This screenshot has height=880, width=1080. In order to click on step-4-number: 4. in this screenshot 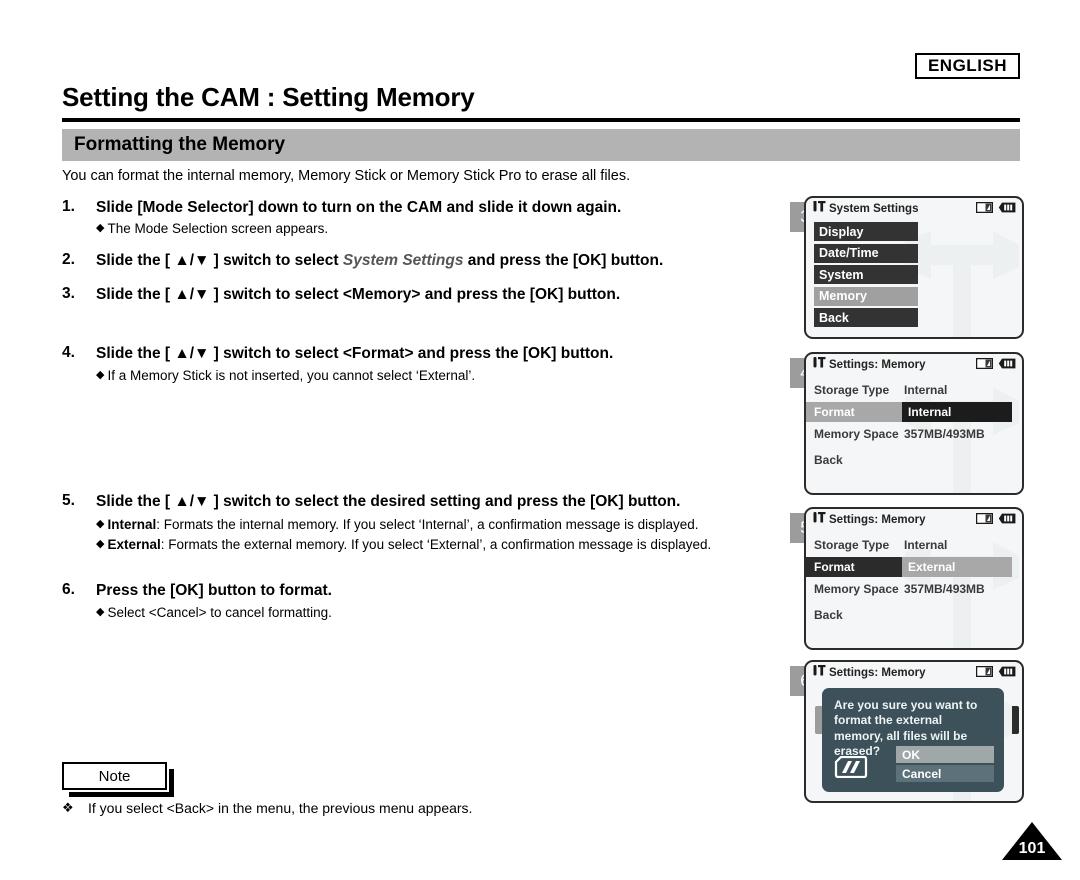, I will do `click(68, 353)`.